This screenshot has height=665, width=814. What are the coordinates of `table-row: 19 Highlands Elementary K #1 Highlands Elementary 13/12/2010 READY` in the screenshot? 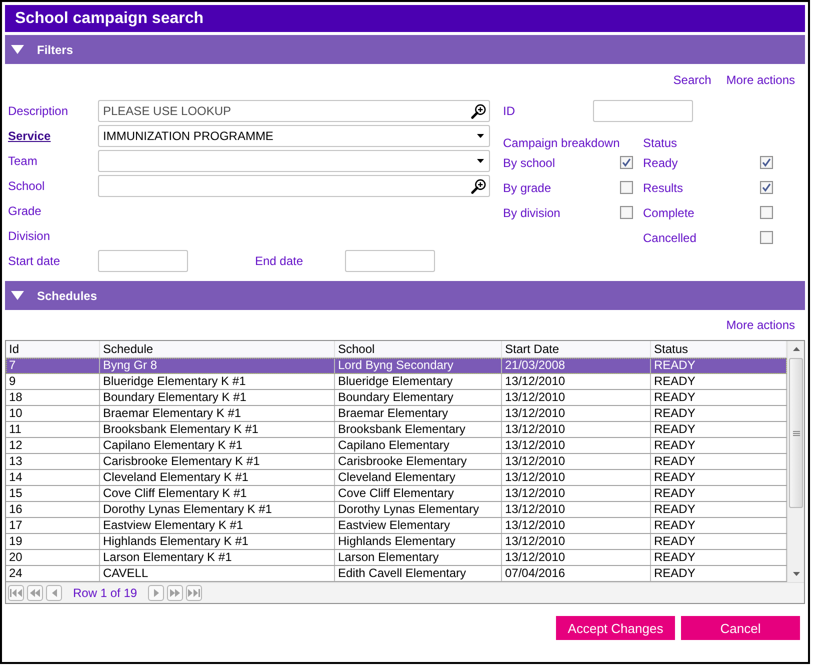 It's located at (396, 542).